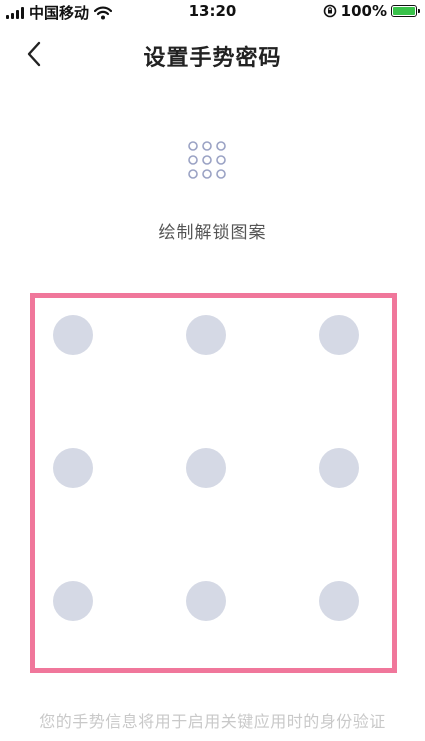  I want to click on page-title: 设置手势密码, so click(212, 58).